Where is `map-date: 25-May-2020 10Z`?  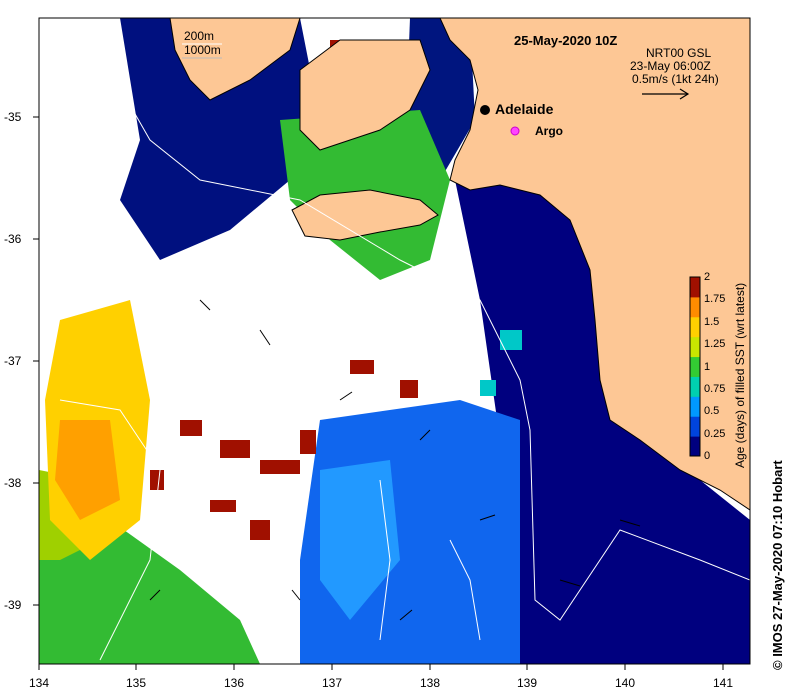
map-date: 25-May-2020 10Z is located at coordinates (566, 40).